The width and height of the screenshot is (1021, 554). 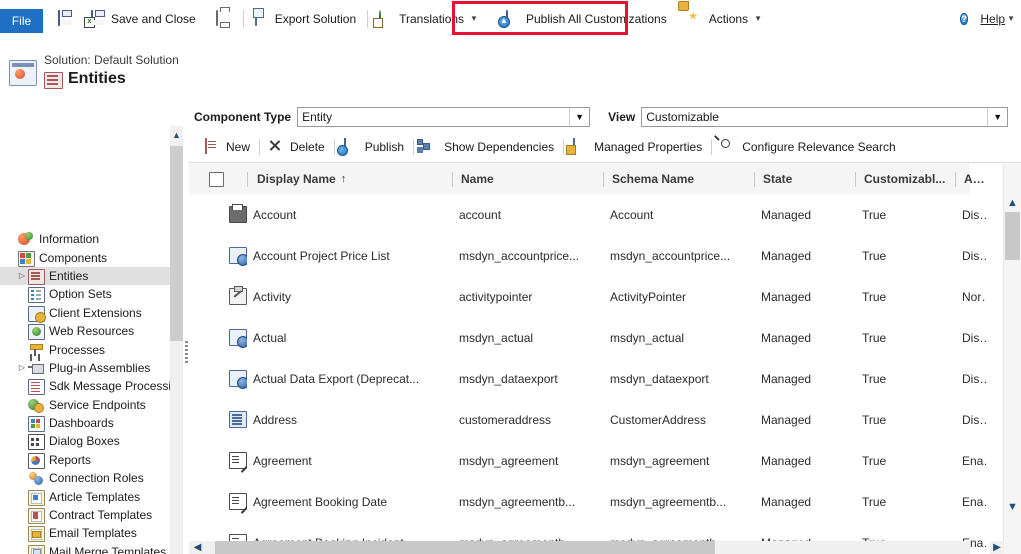 I want to click on print-button, so click(x=224, y=19).